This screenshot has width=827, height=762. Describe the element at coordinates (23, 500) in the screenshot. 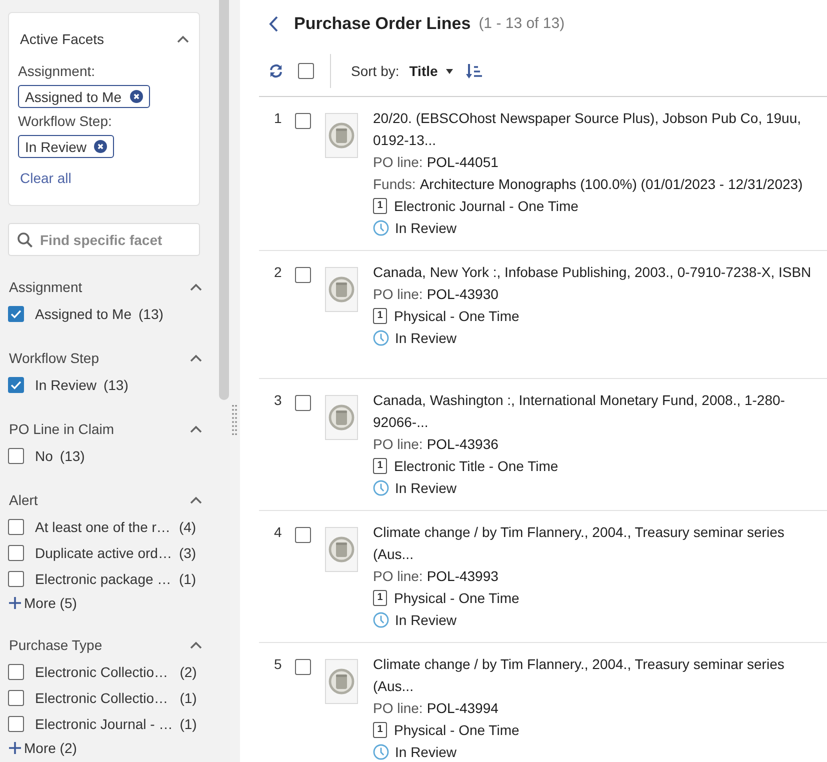

I see `facet-group-title: Alert` at that location.